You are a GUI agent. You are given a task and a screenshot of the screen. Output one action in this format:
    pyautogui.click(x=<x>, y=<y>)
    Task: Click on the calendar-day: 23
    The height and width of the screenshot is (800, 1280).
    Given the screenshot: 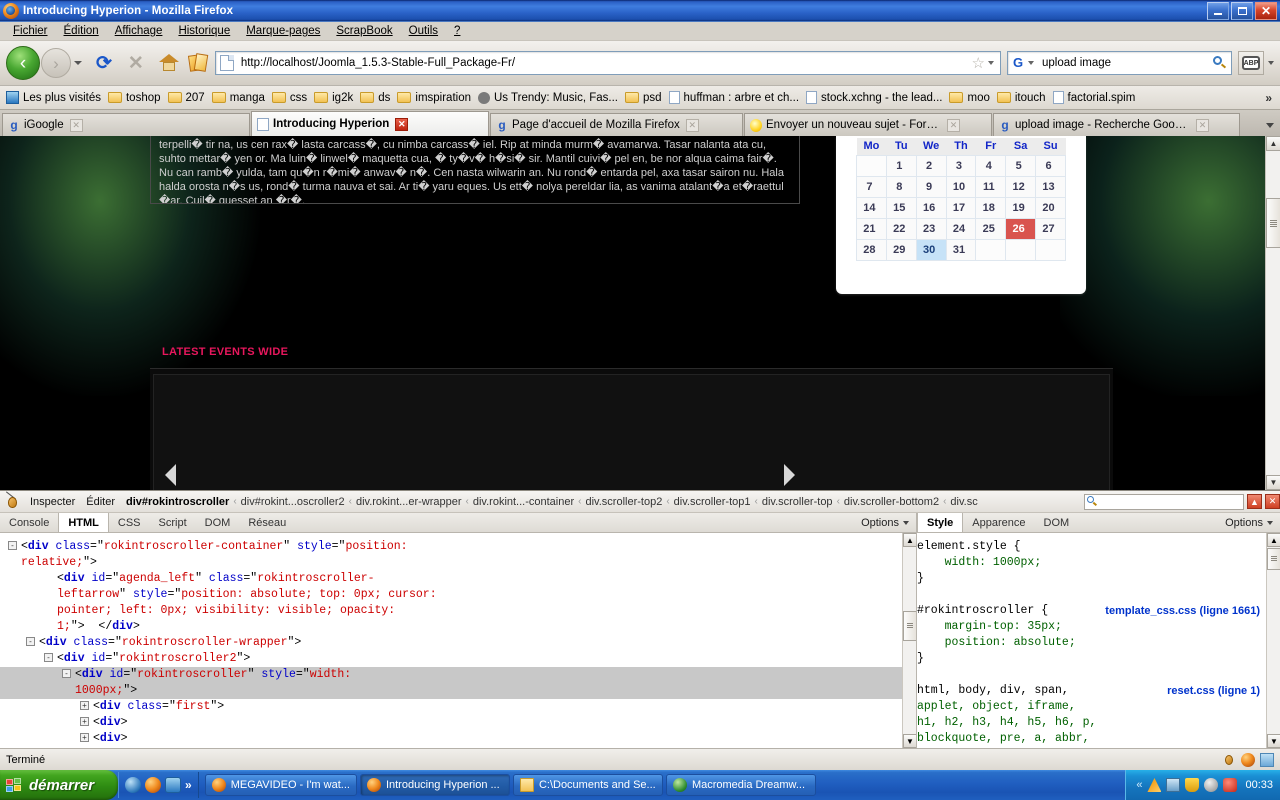 What is the action you would take?
    pyautogui.click(x=931, y=229)
    